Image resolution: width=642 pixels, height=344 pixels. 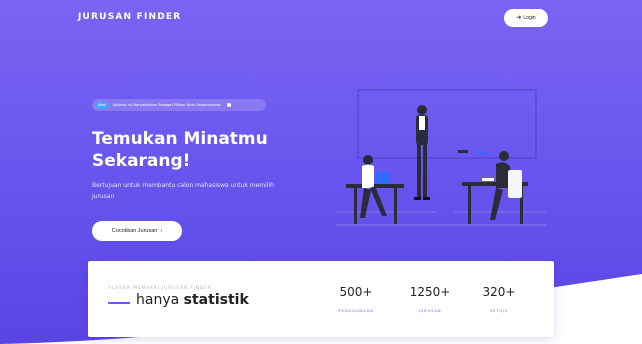 What do you see at coordinates (141, 161) in the screenshot?
I see `title-line-2: Sekarang!` at bounding box center [141, 161].